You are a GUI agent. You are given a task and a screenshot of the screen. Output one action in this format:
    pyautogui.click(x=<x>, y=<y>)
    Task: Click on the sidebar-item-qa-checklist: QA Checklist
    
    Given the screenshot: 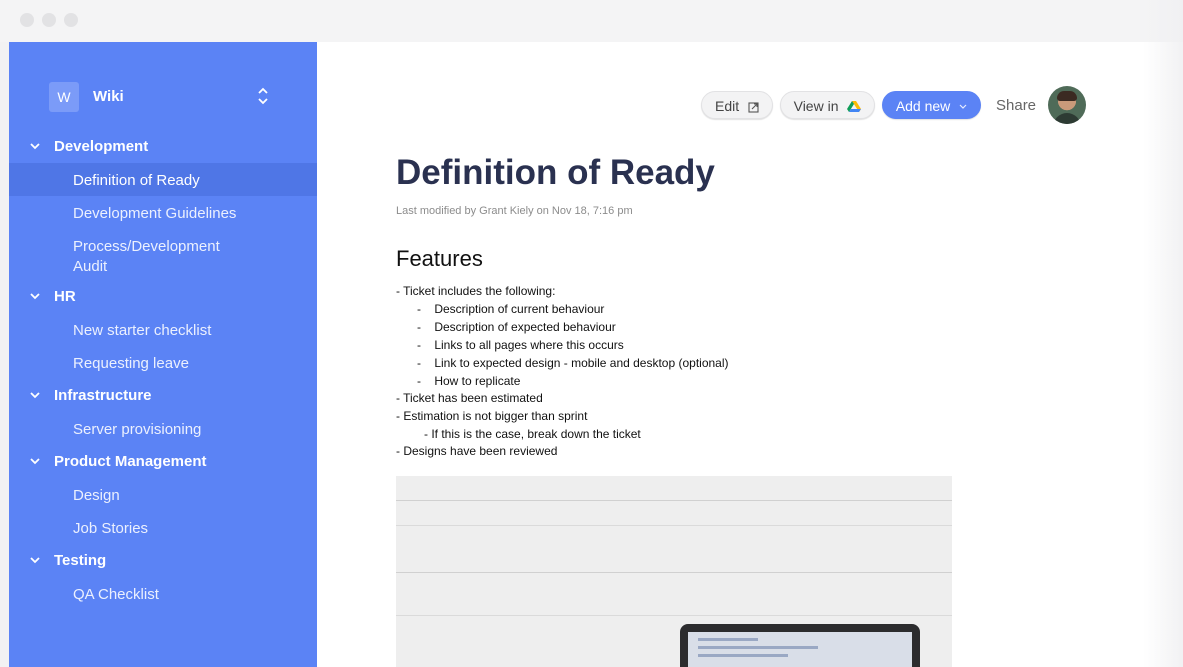 What is the action you would take?
    pyautogui.click(x=163, y=593)
    